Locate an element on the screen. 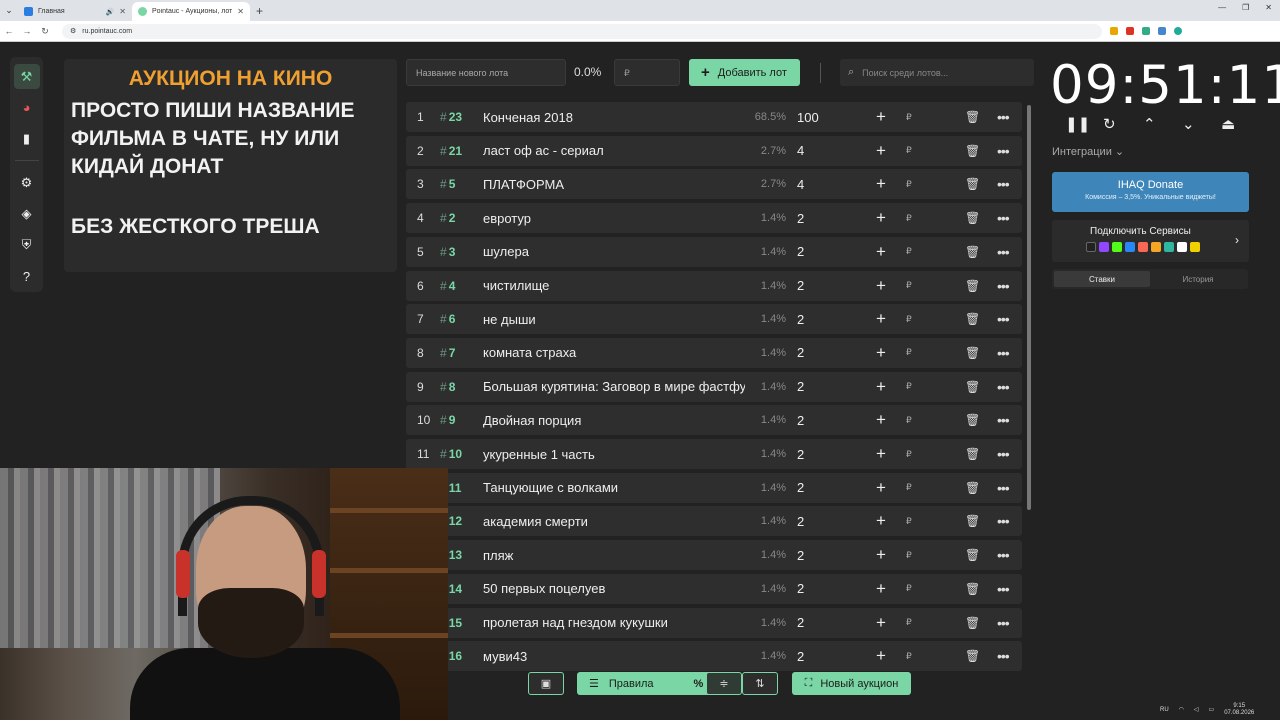 This screenshot has height=720, width=1280. language-indicator: RU is located at coordinates (1164, 710).